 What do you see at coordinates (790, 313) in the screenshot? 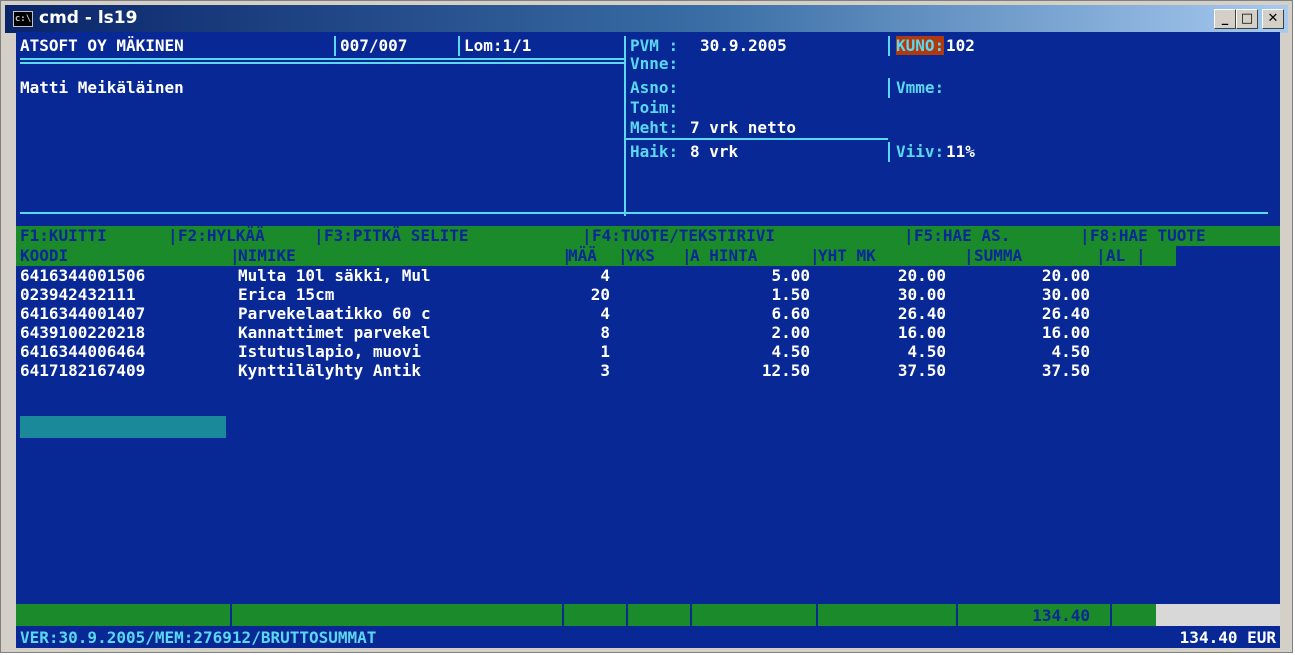
I see `row-a-hinta: 6.60` at bounding box center [790, 313].